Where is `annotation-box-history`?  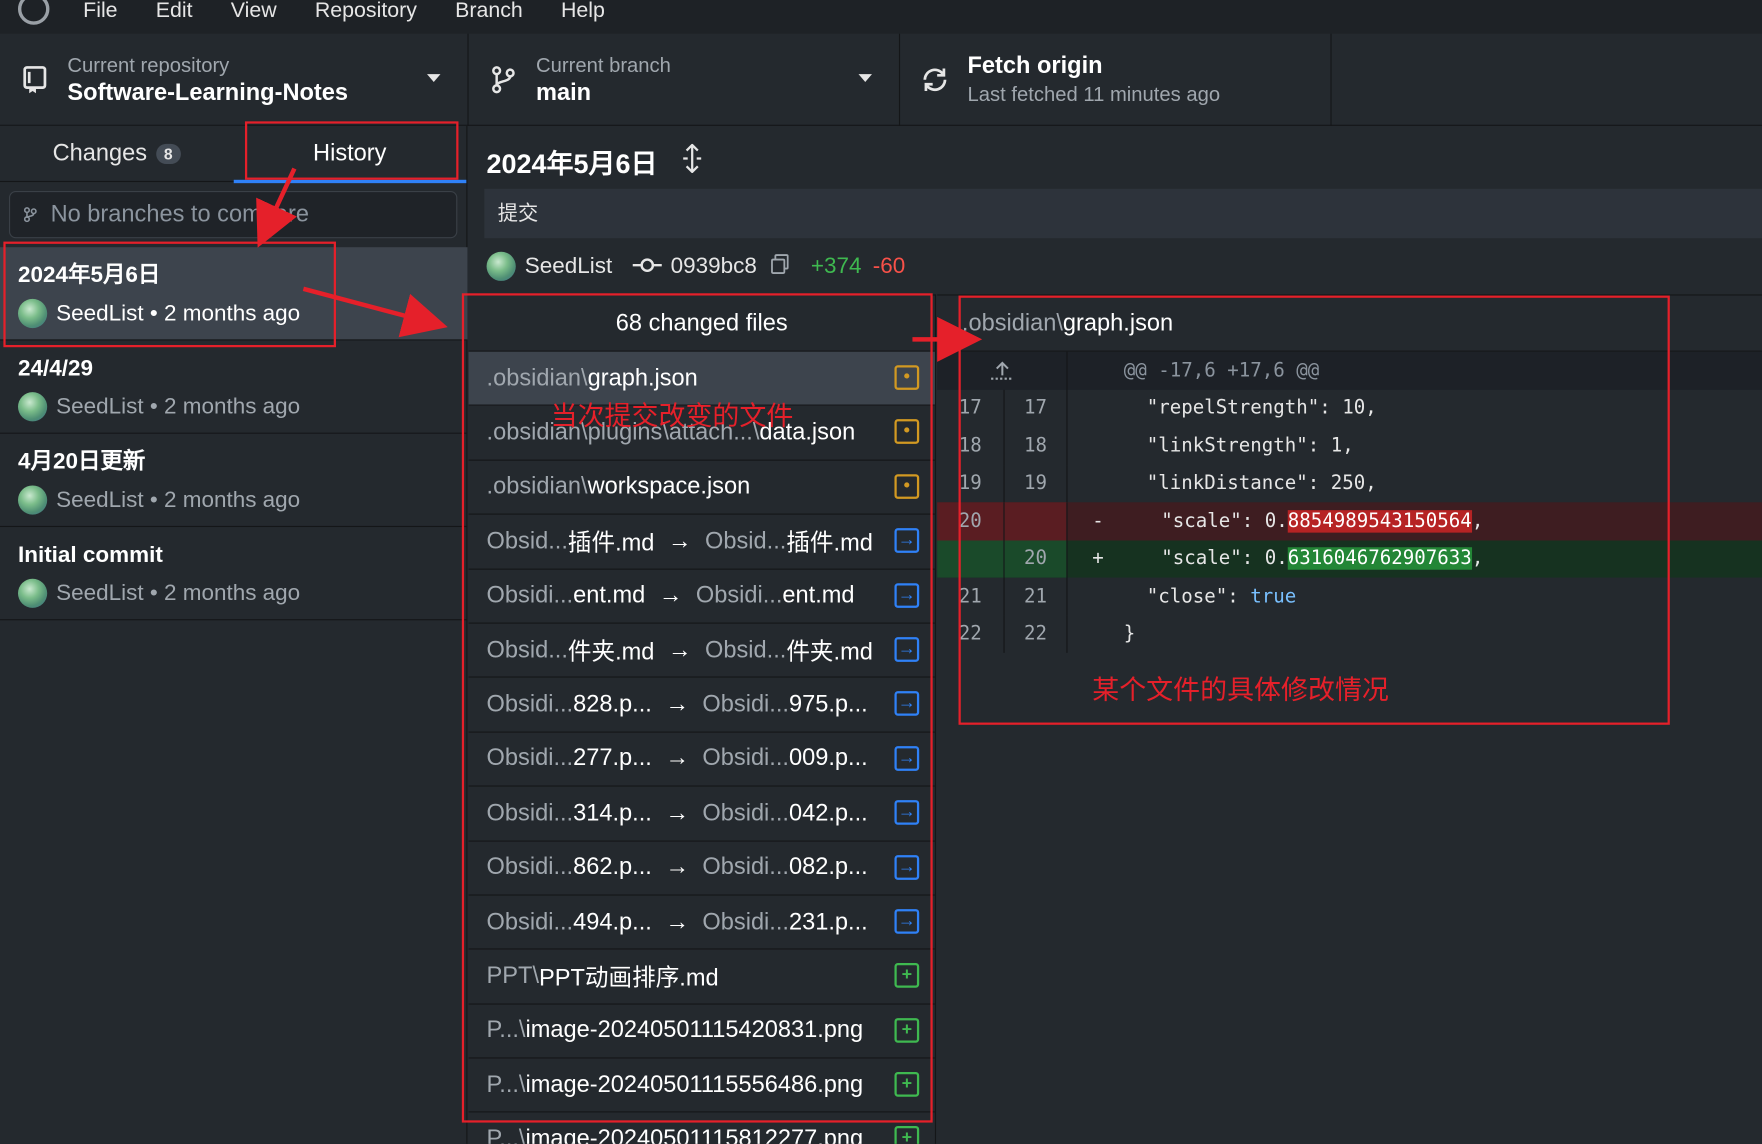 annotation-box-history is located at coordinates (351, 150).